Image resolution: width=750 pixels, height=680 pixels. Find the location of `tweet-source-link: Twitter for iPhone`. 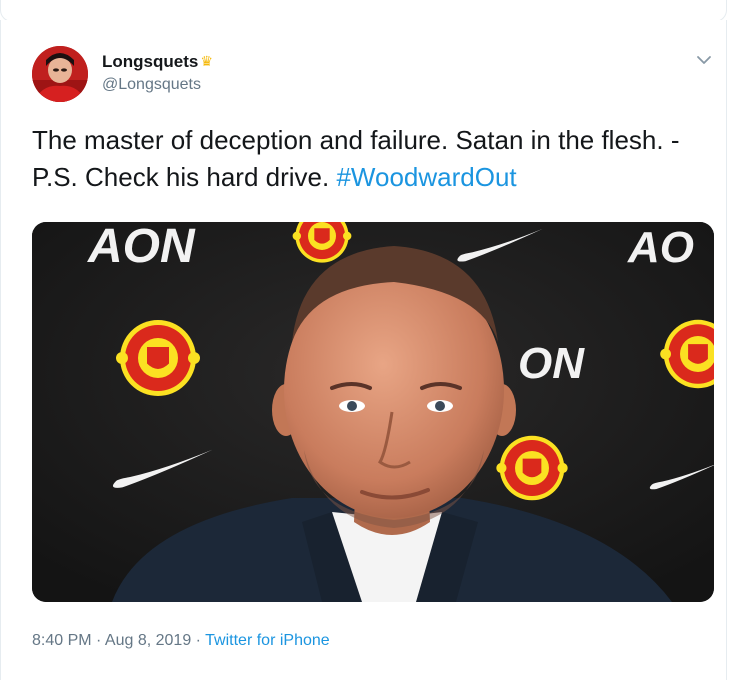

tweet-source-link: Twitter for iPhone is located at coordinates (267, 640).